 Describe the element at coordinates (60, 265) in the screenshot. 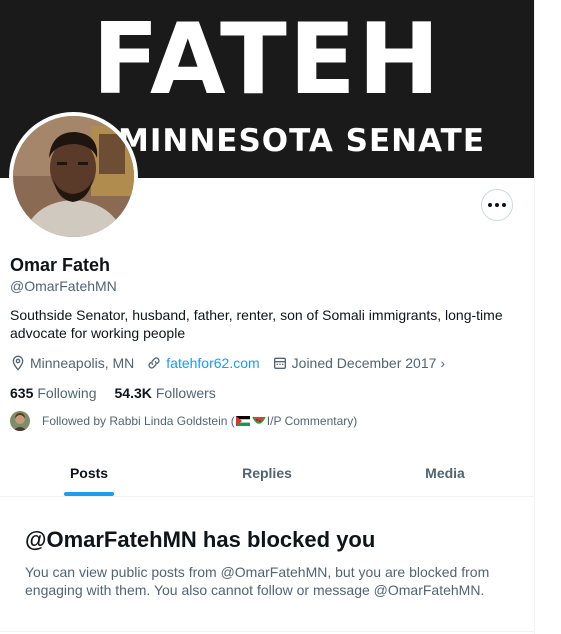

I see `profile-name: Omar Fateh` at that location.